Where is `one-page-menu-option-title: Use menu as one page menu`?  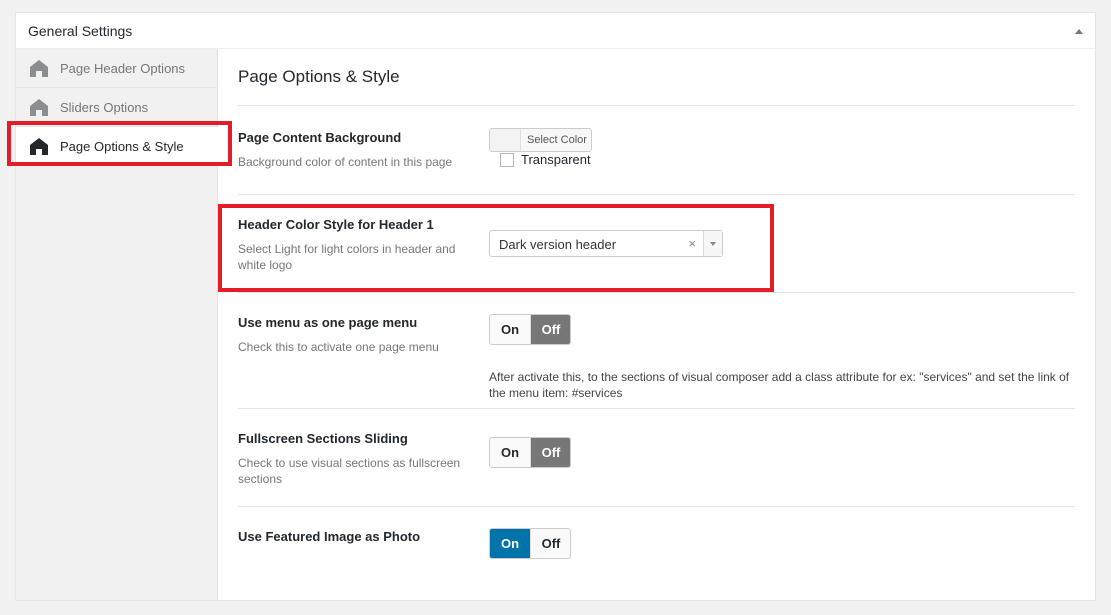
one-page-menu-option-title: Use menu as one page menu is located at coordinates (328, 322).